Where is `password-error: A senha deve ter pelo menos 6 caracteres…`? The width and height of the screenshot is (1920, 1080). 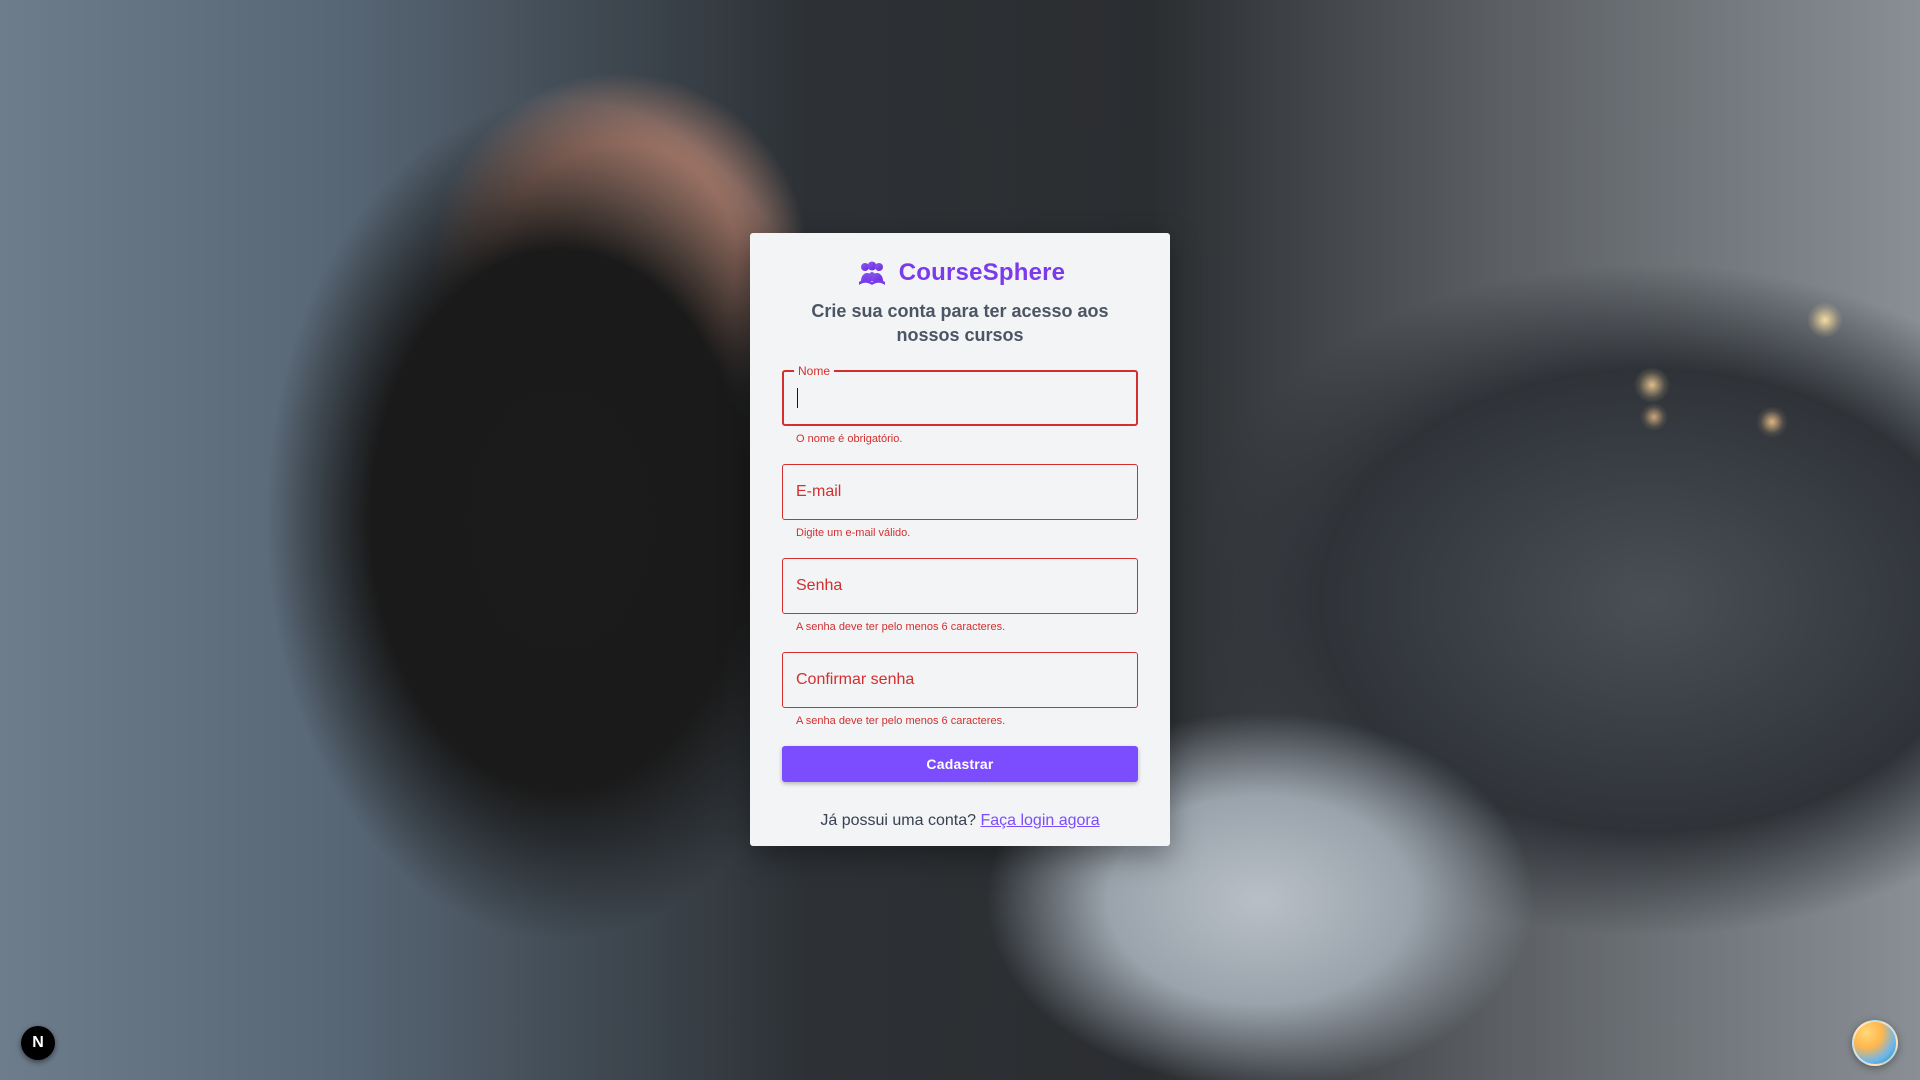 password-error: A senha deve ter pelo menos 6 caracteres… is located at coordinates (901, 626).